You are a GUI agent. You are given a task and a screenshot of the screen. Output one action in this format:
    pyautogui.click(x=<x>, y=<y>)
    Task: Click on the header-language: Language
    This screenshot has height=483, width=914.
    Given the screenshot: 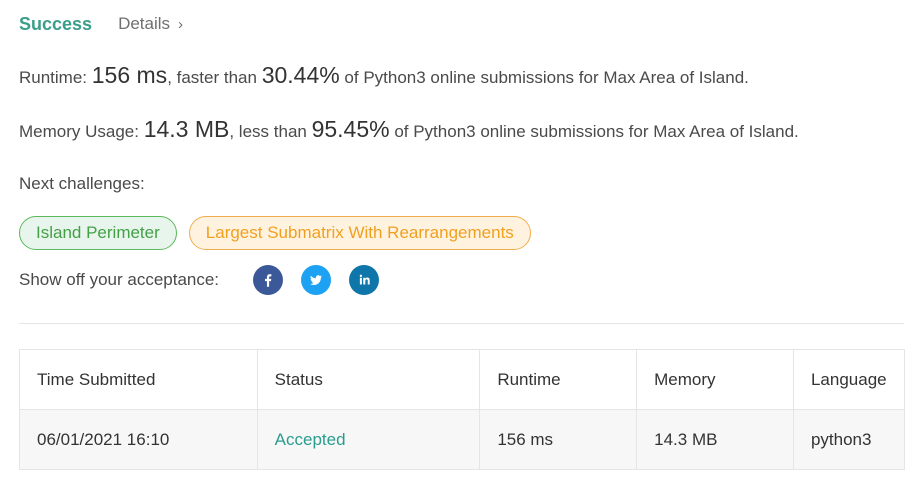 What is the action you would take?
    pyautogui.click(x=849, y=379)
    